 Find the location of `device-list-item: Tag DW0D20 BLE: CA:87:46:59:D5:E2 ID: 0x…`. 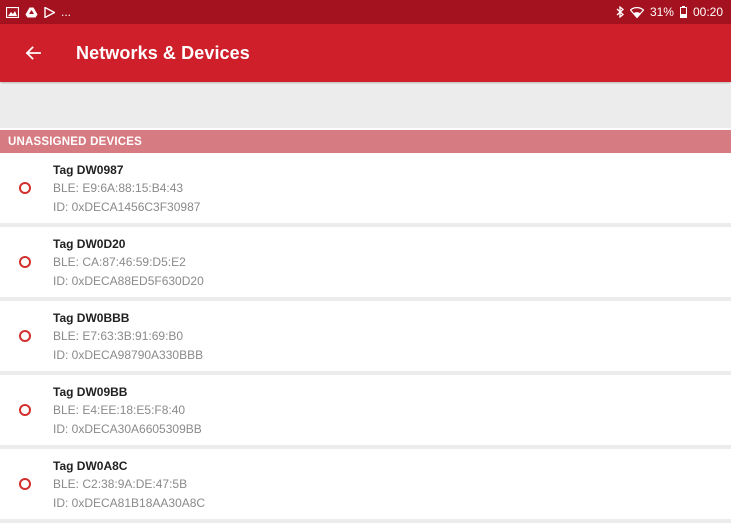

device-list-item: Tag DW0D20 BLE: CA:87:46:59:D5:E2 ID: 0x… is located at coordinates (365, 264).